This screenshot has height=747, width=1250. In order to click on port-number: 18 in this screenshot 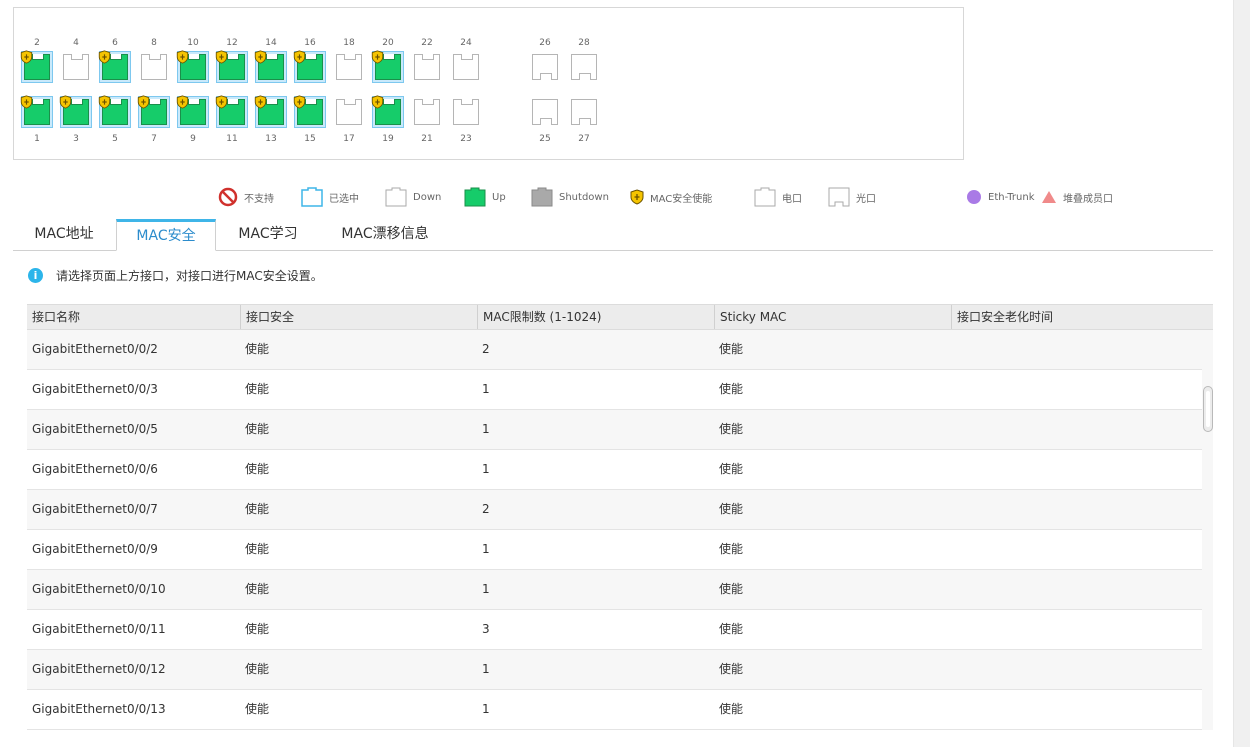, I will do `click(349, 43)`.